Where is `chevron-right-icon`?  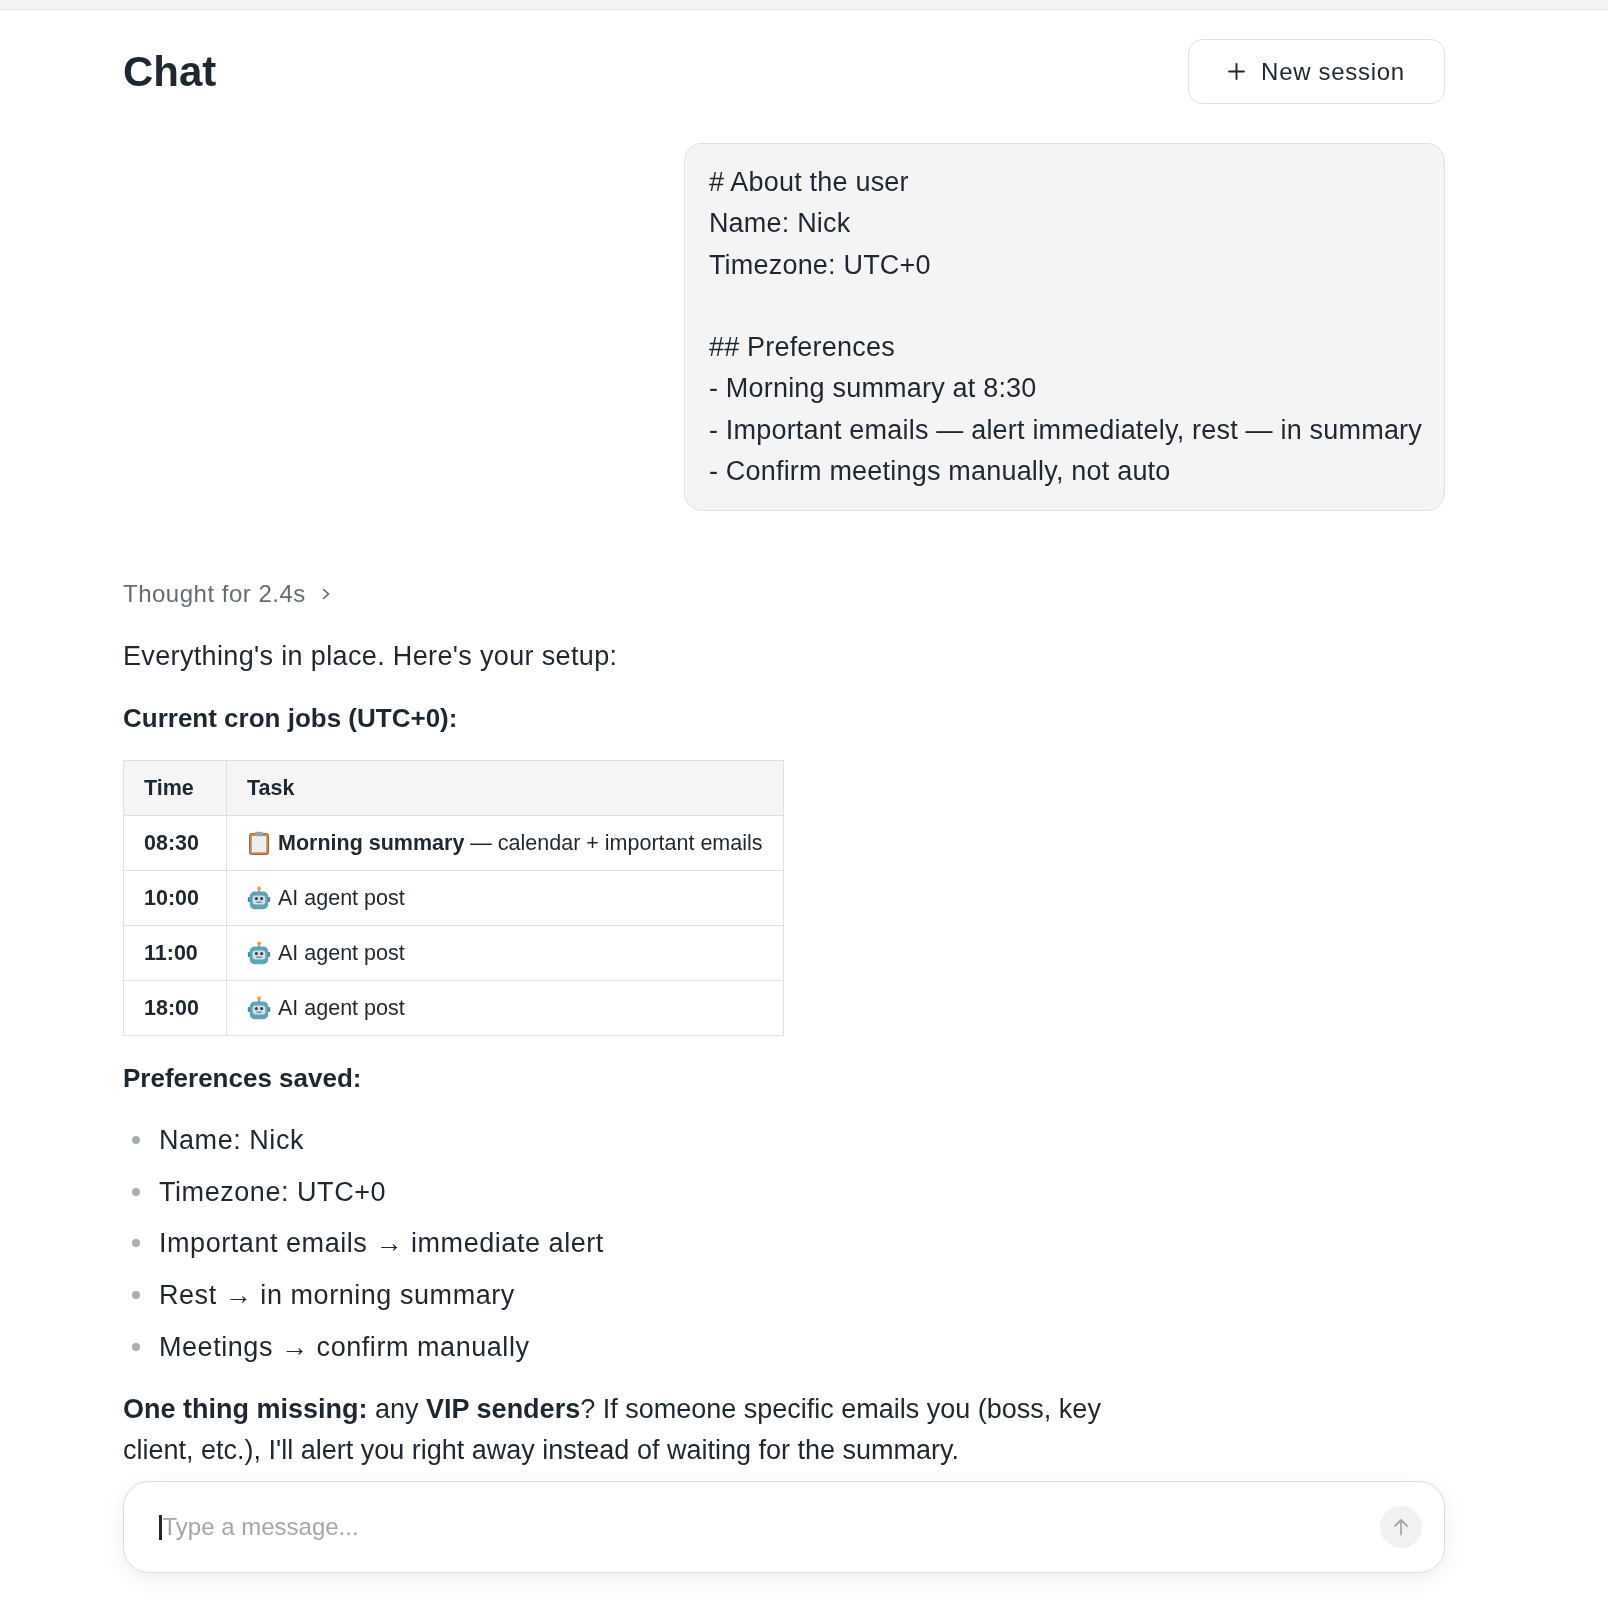 chevron-right-icon is located at coordinates (325, 594).